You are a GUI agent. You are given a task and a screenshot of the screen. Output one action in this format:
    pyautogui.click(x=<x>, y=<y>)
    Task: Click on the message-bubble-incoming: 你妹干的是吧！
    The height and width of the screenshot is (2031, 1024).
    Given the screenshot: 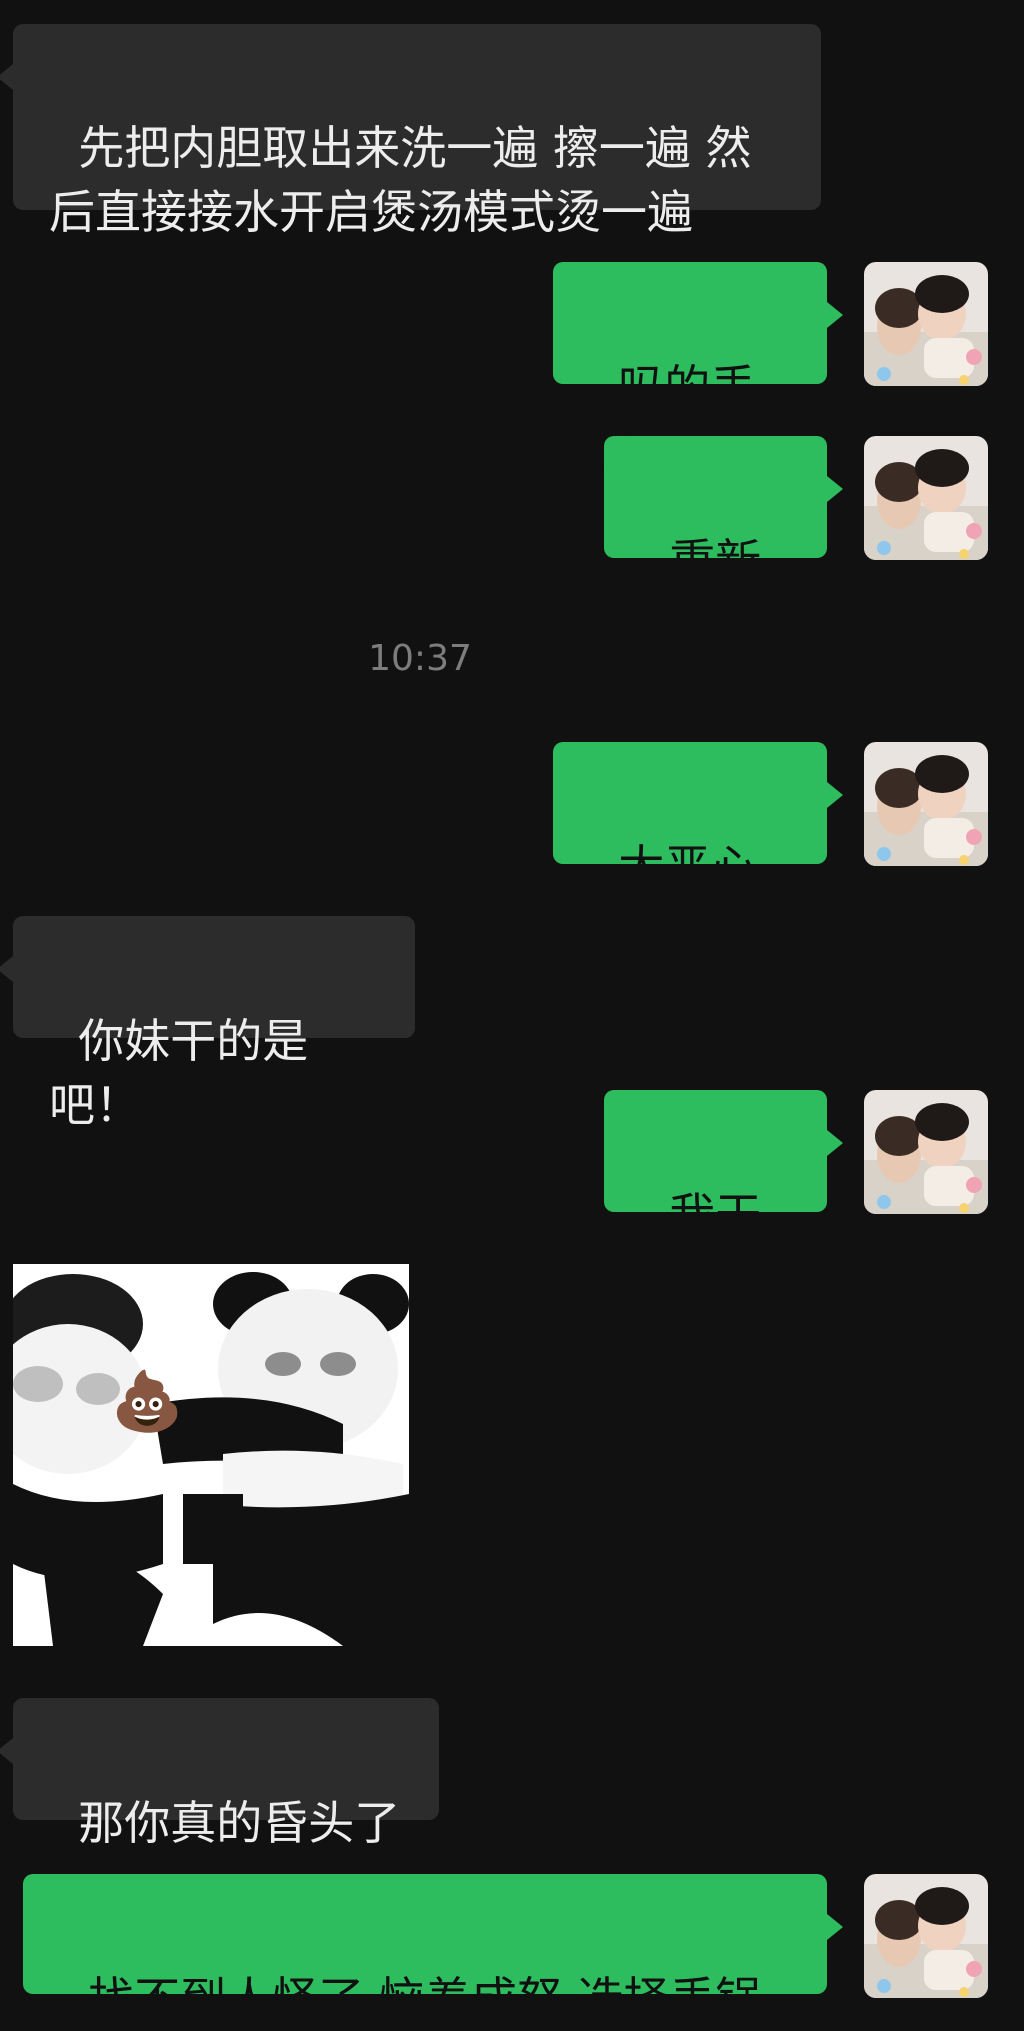 What is the action you would take?
    pyautogui.click(x=207, y=1024)
    